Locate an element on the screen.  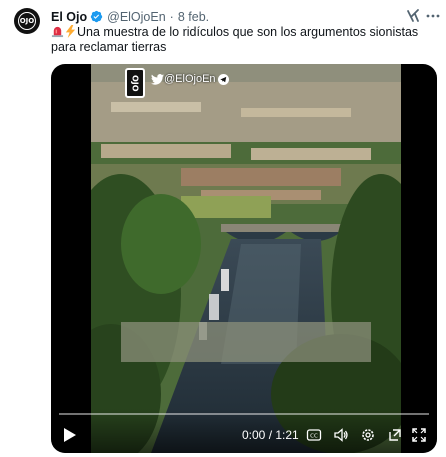
rotating-light-emoji is located at coordinates (57, 32).